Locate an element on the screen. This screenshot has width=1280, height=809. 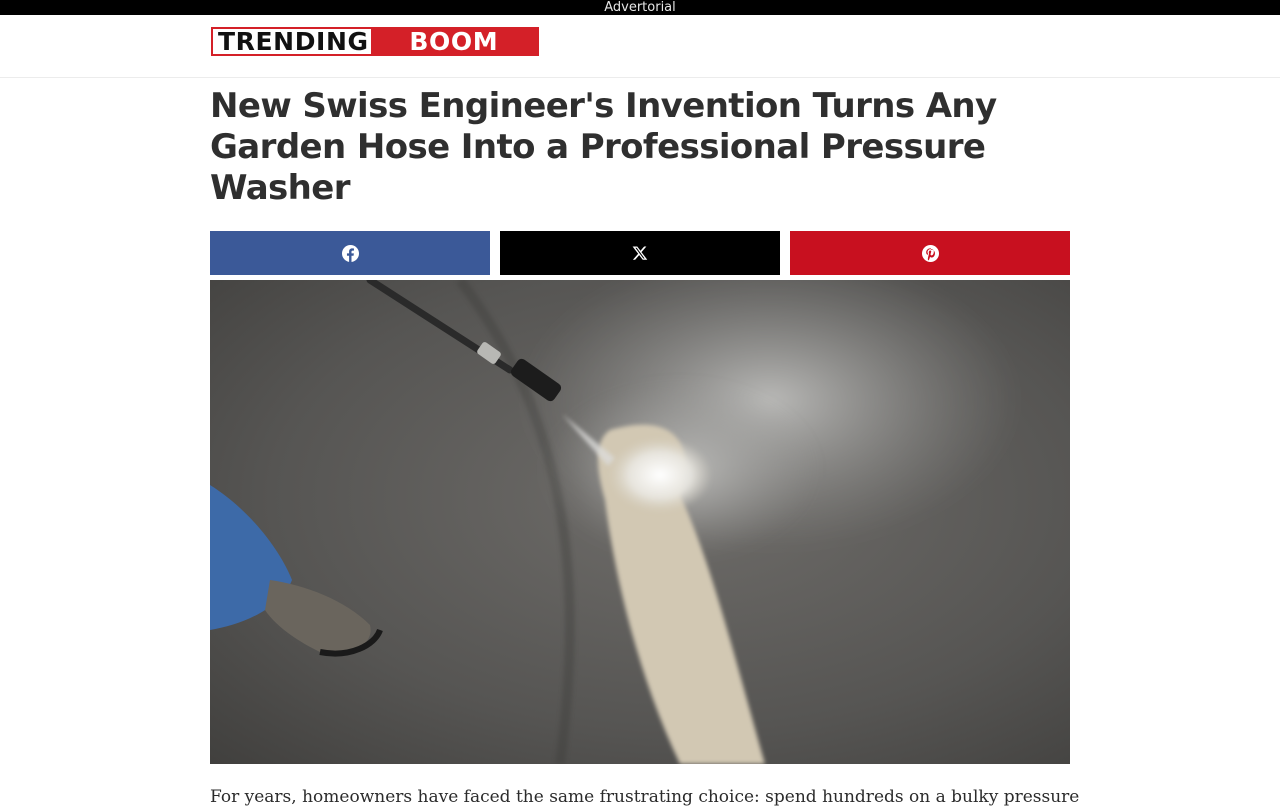
site-logo: TRENDING BOOM is located at coordinates (375, 41).